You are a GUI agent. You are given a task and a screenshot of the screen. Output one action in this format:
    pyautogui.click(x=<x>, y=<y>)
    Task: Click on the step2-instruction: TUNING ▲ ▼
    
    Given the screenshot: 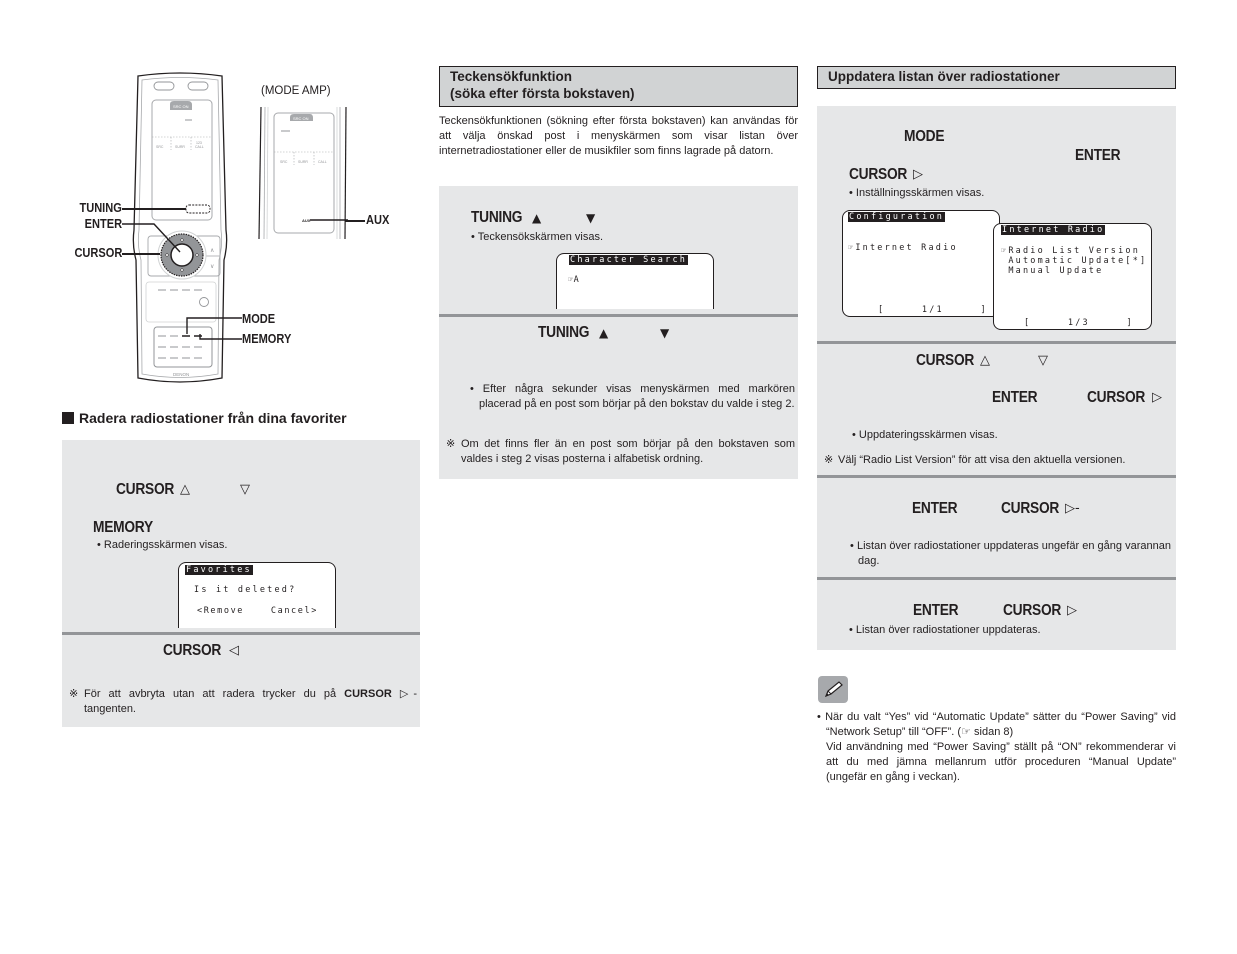 What is the action you would take?
    pyautogui.click(x=603, y=333)
    